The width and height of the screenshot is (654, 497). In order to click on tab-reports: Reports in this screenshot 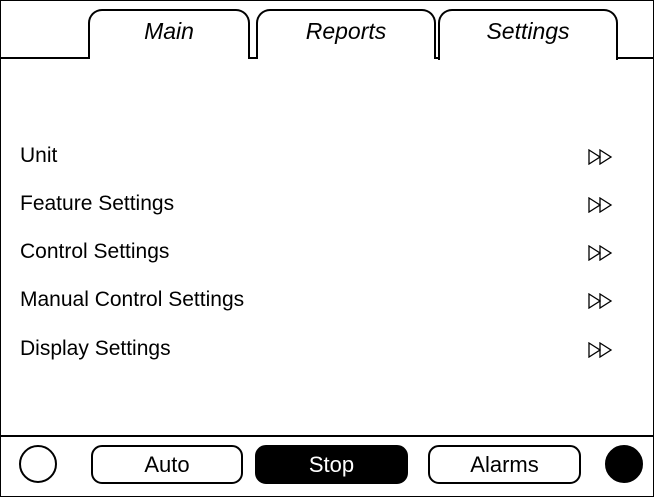, I will do `click(346, 34)`.